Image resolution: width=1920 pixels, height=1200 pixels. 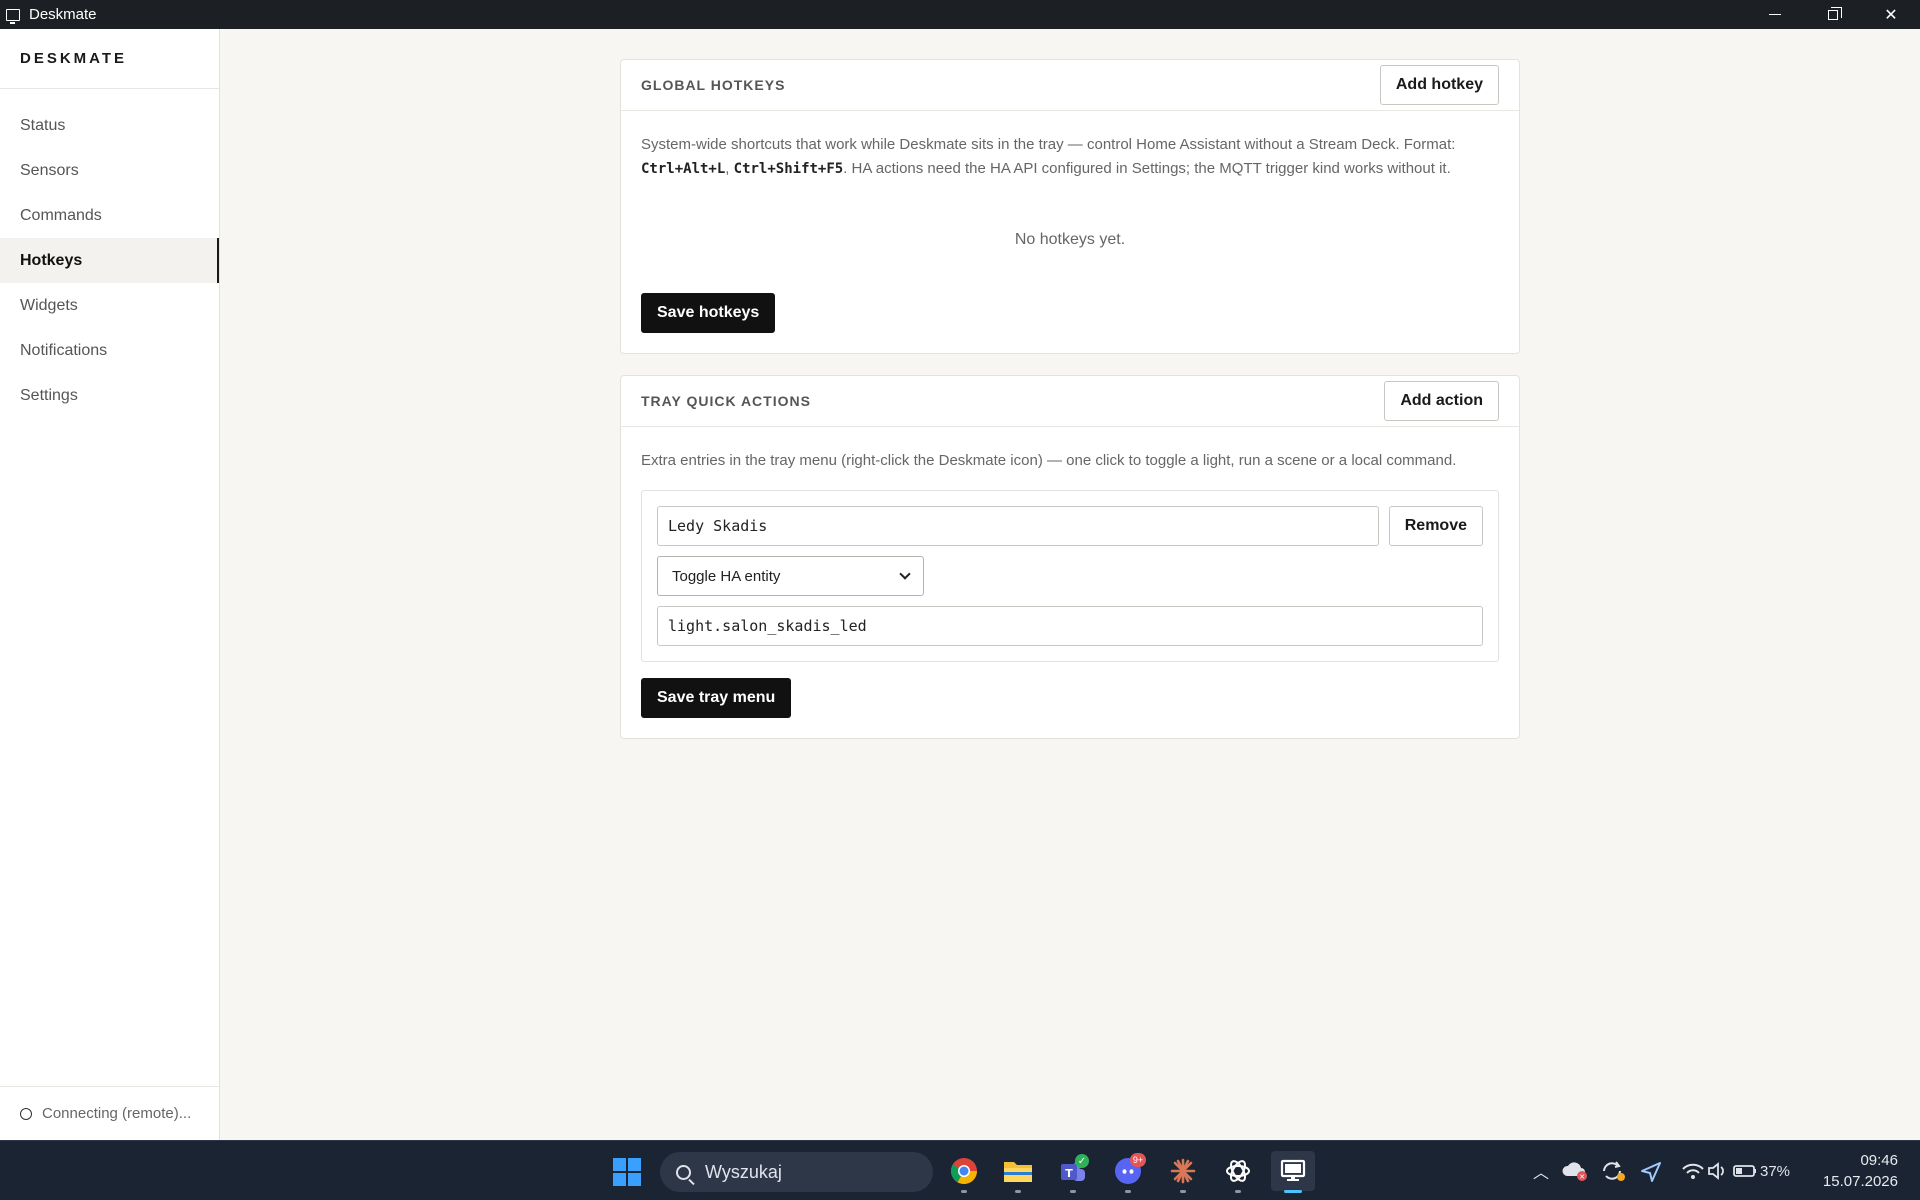 I want to click on hotkey-example: Ctrl+Alt+L, so click(x=683, y=169).